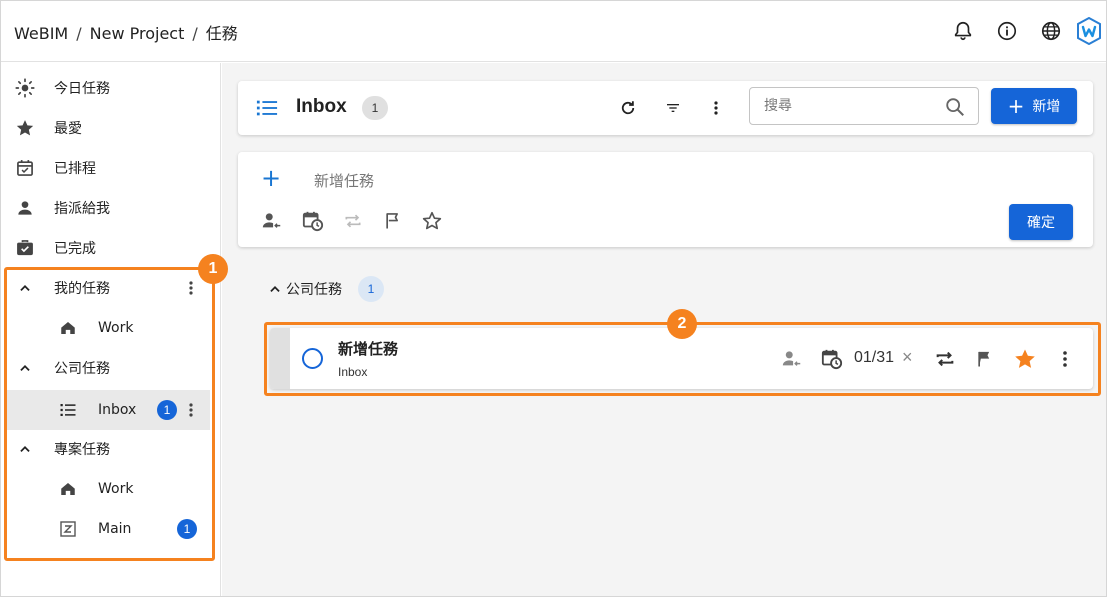  What do you see at coordinates (874, 358) in the screenshot?
I see `task-due-date: 01/31` at bounding box center [874, 358].